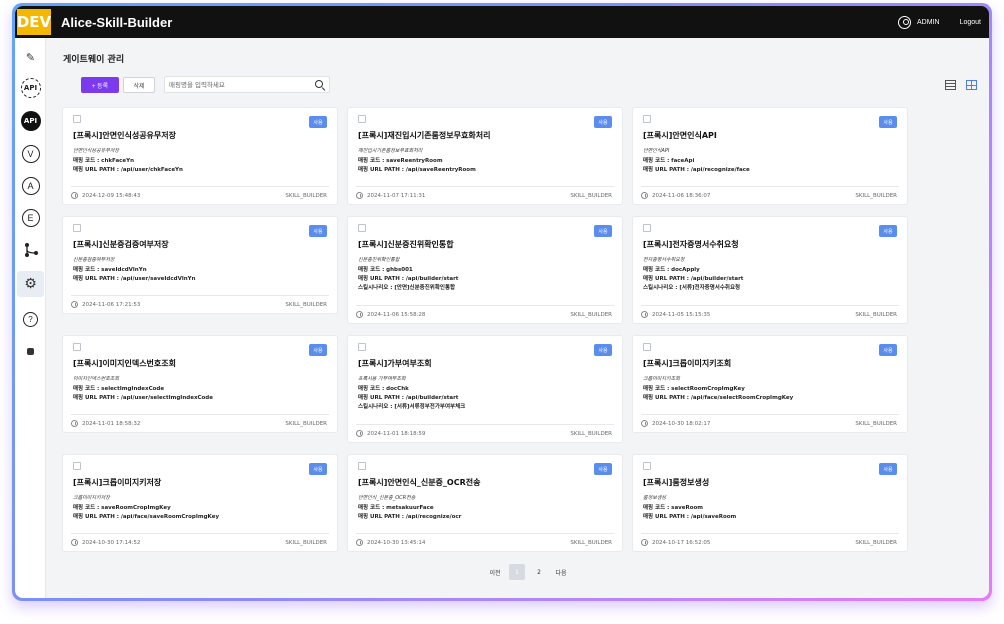 Image resolution: width=1004 pixels, height=624 pixels. What do you see at coordinates (539, 572) in the screenshot?
I see `page-button-2: 2` at bounding box center [539, 572].